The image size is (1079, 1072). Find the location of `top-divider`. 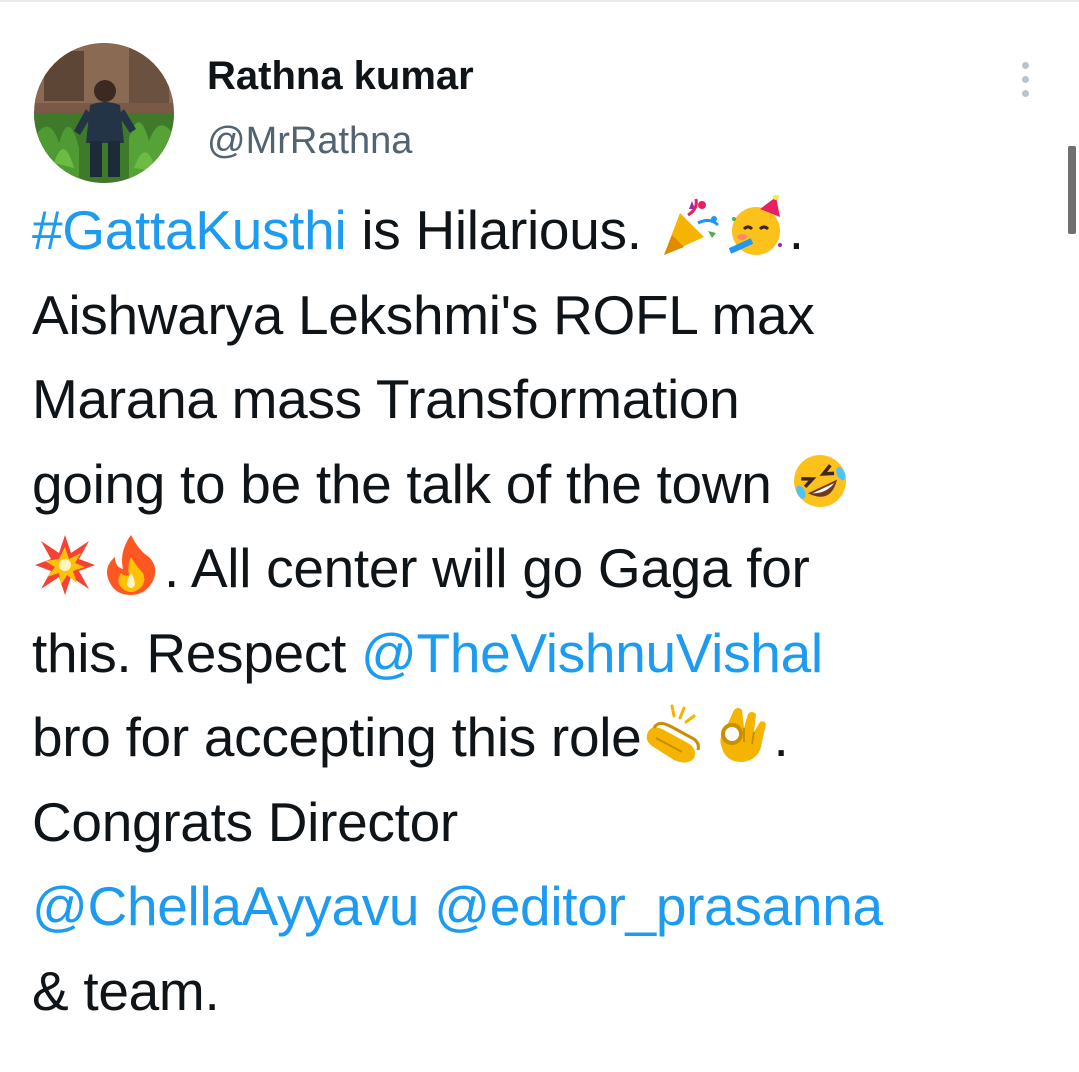

top-divider is located at coordinates (539, 1).